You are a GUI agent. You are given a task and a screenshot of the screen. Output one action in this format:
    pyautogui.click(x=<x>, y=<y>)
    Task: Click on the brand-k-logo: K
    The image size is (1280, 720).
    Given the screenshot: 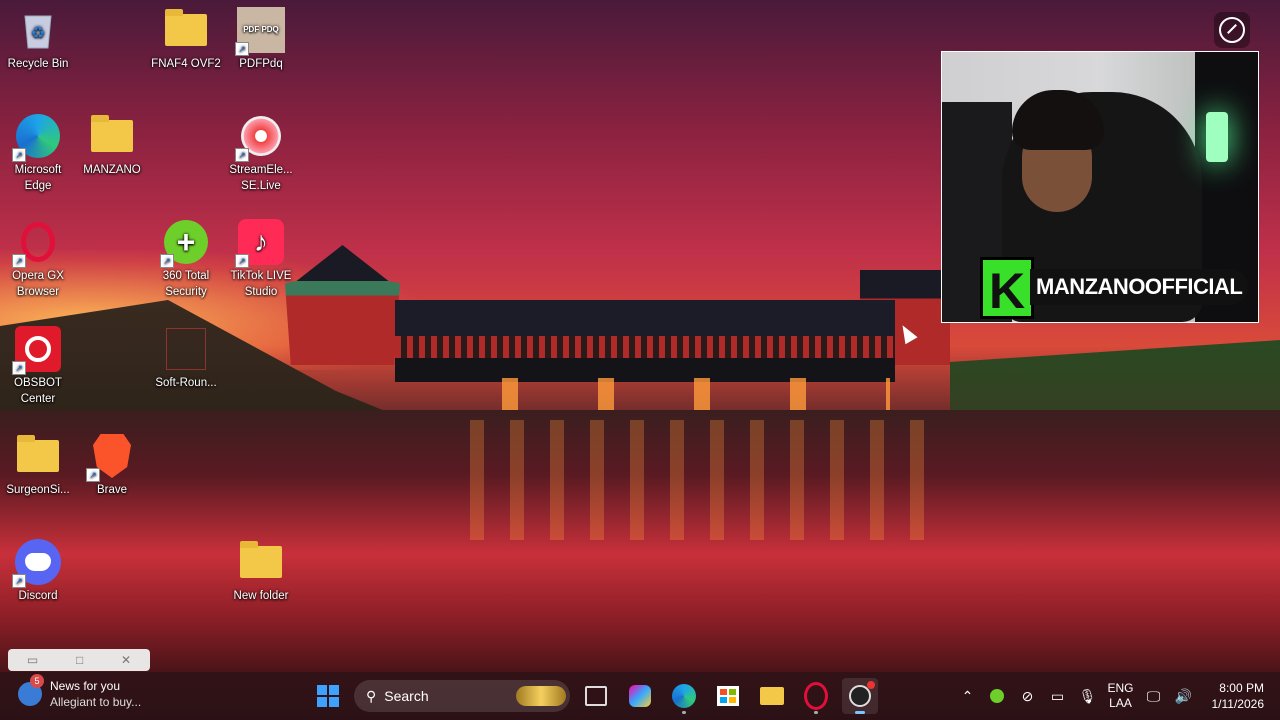 What is the action you would take?
    pyautogui.click(x=1007, y=288)
    